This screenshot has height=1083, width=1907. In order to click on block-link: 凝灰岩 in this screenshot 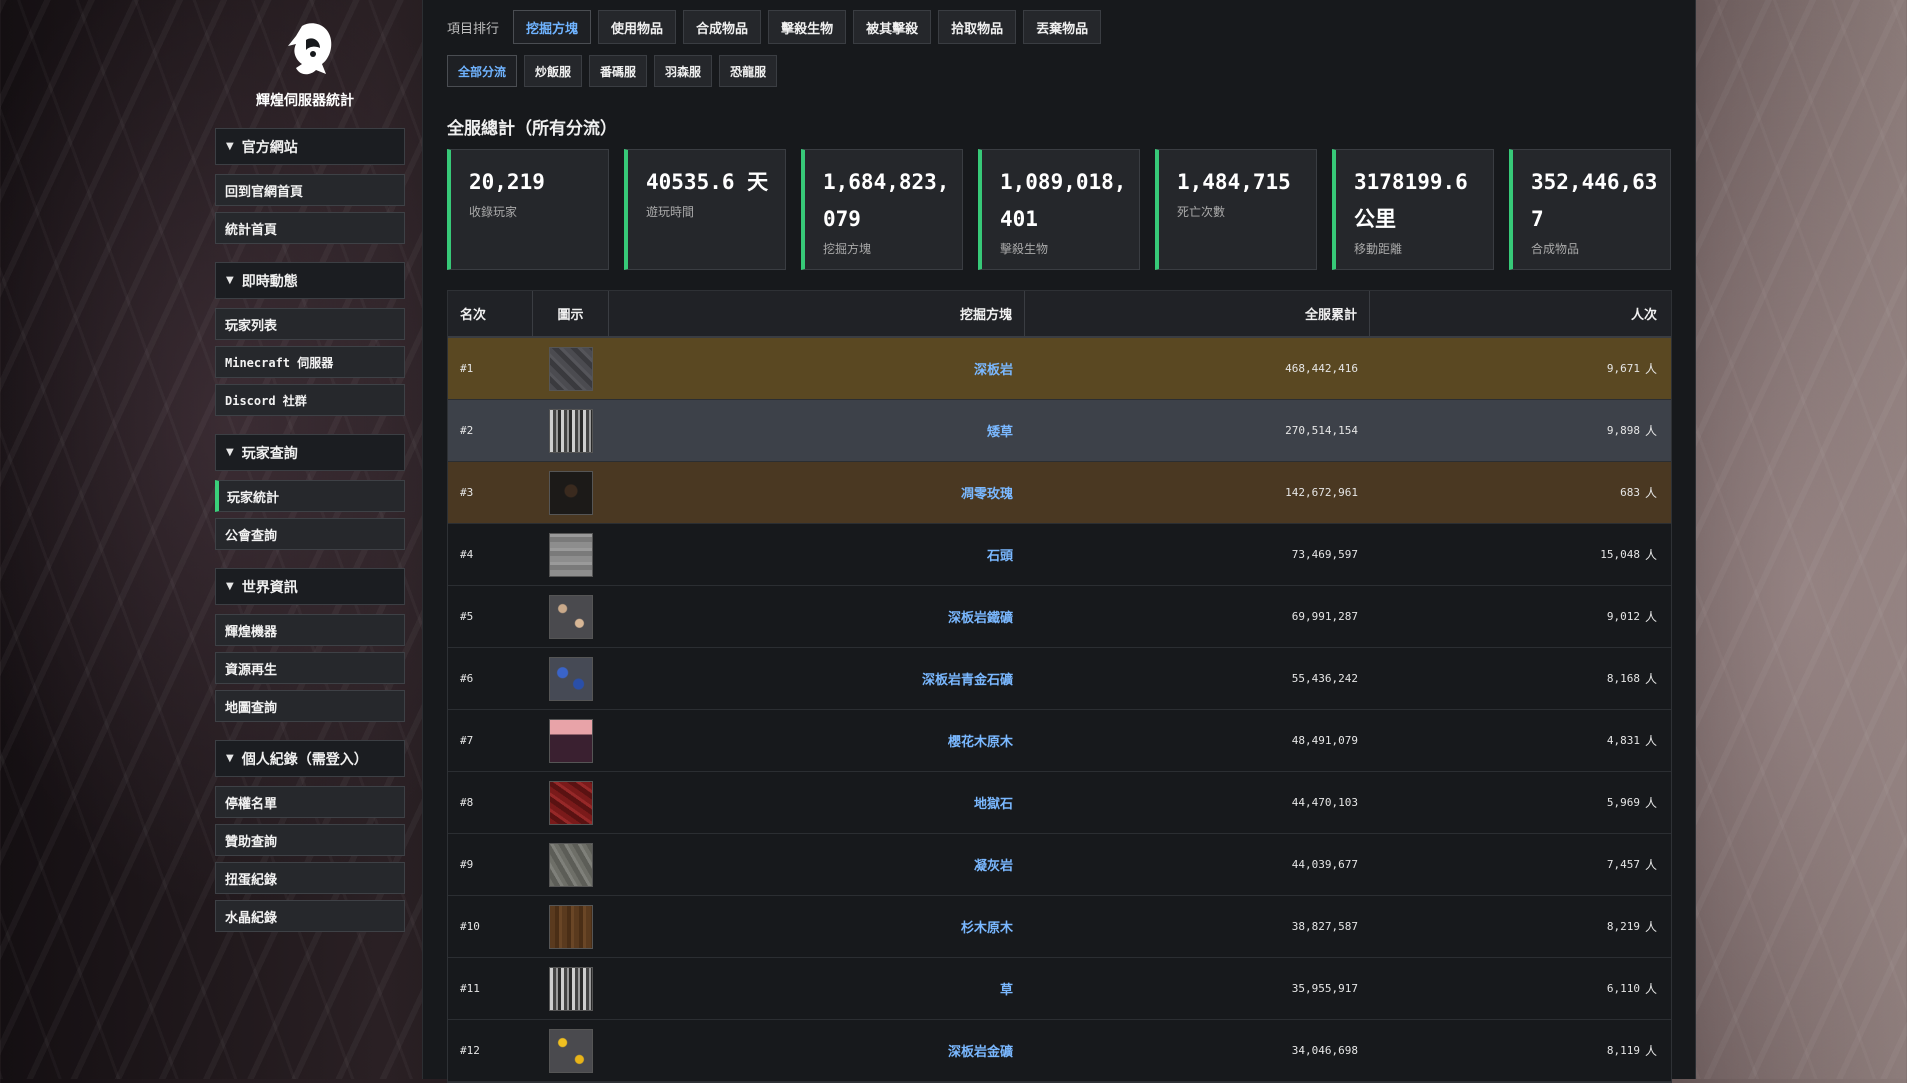, I will do `click(993, 864)`.